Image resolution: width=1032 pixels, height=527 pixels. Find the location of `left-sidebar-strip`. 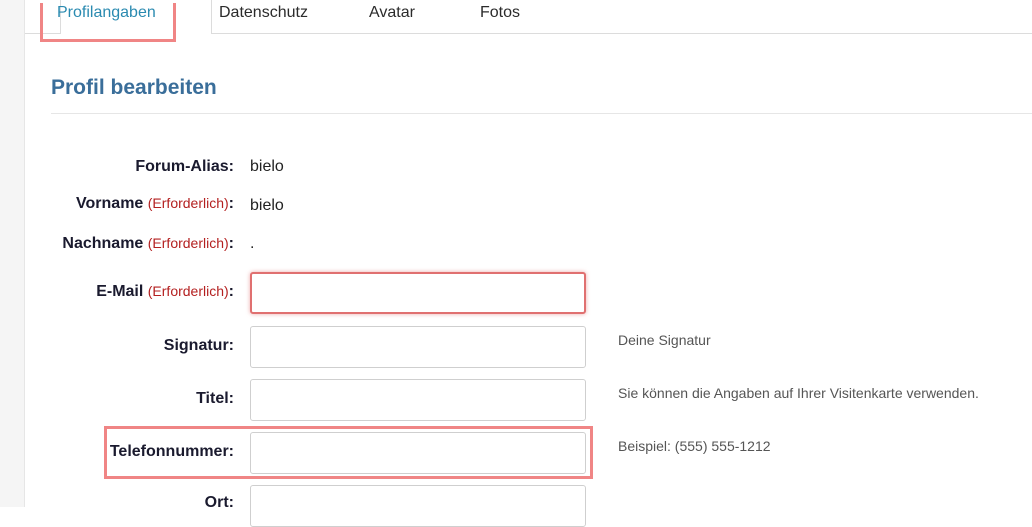

left-sidebar-strip is located at coordinates (12, 253).